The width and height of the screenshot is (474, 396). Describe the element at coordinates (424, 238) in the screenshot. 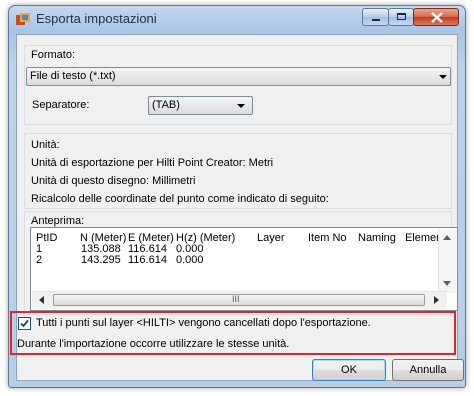

I see `column-header: Elemen` at that location.